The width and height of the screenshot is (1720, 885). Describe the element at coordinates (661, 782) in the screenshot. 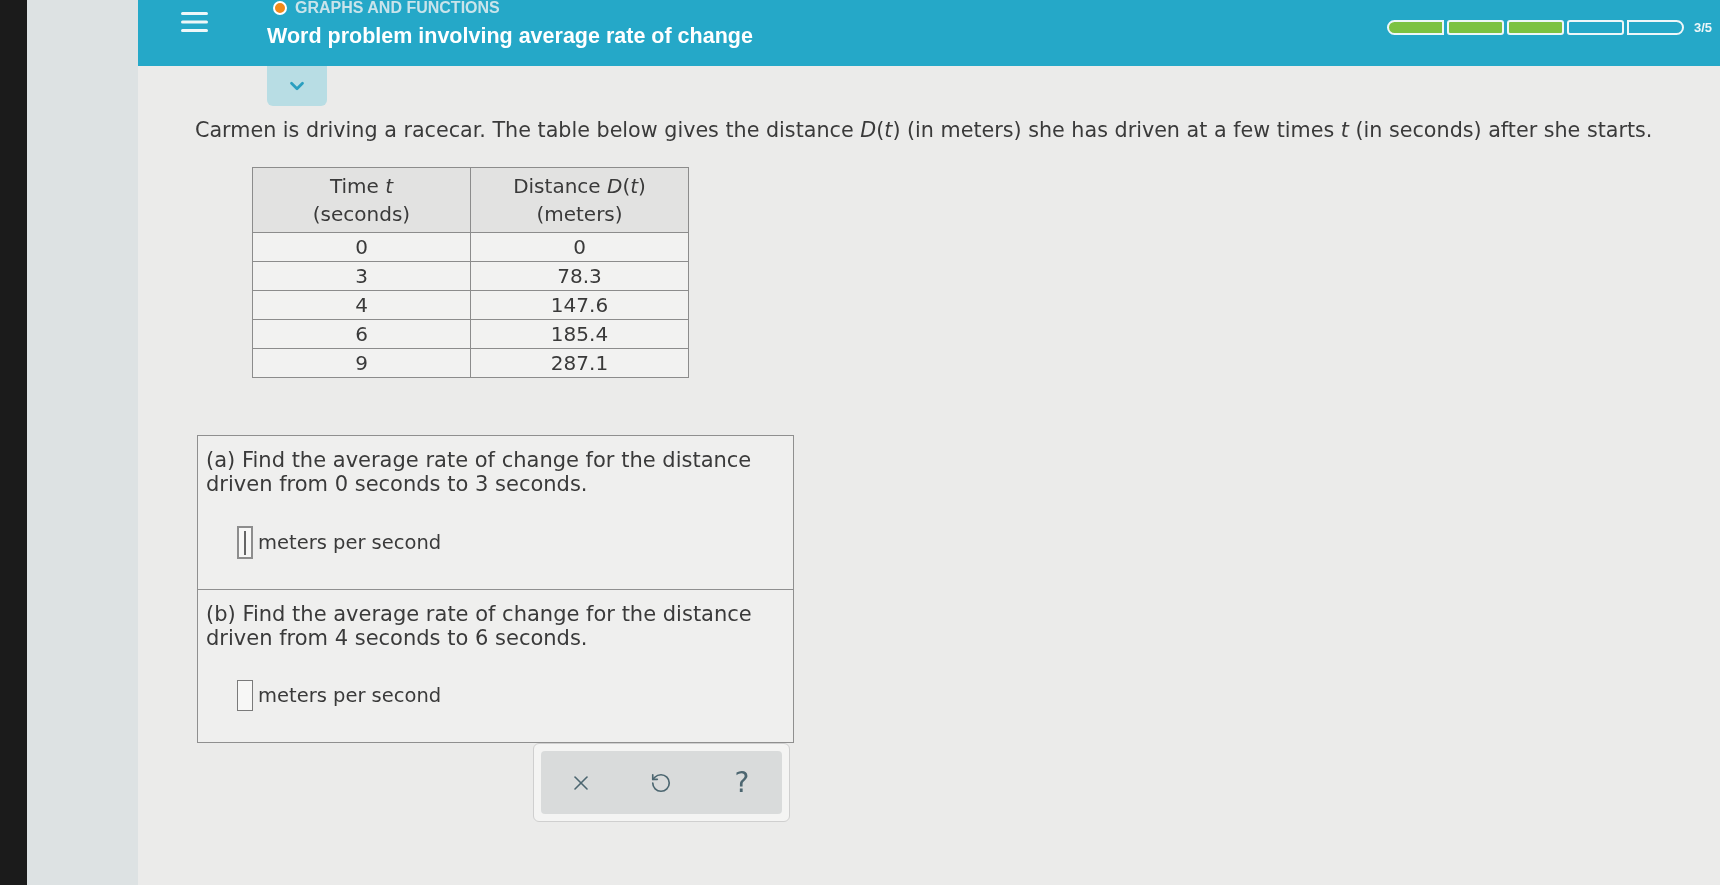

I see `undo-icon` at that location.